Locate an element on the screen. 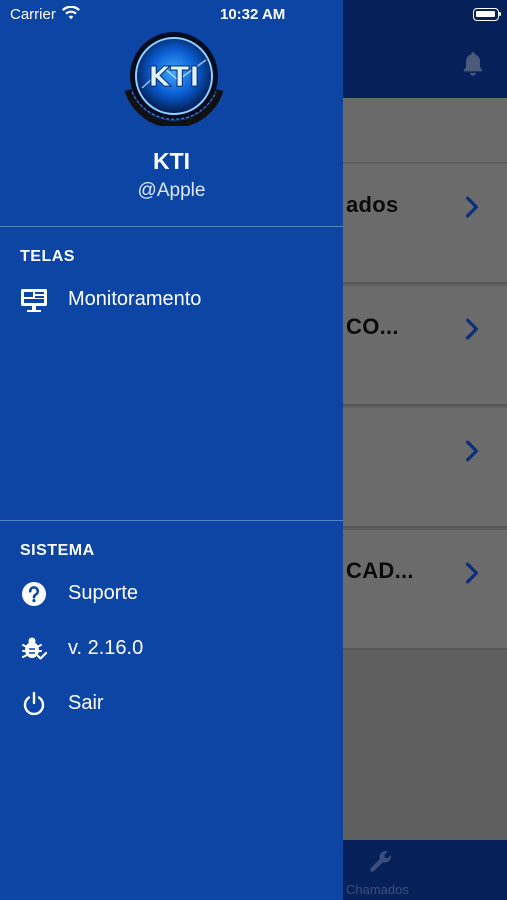 The height and width of the screenshot is (900, 507). menu-item-monitoramento: Monitoramento is located at coordinates (171, 300).